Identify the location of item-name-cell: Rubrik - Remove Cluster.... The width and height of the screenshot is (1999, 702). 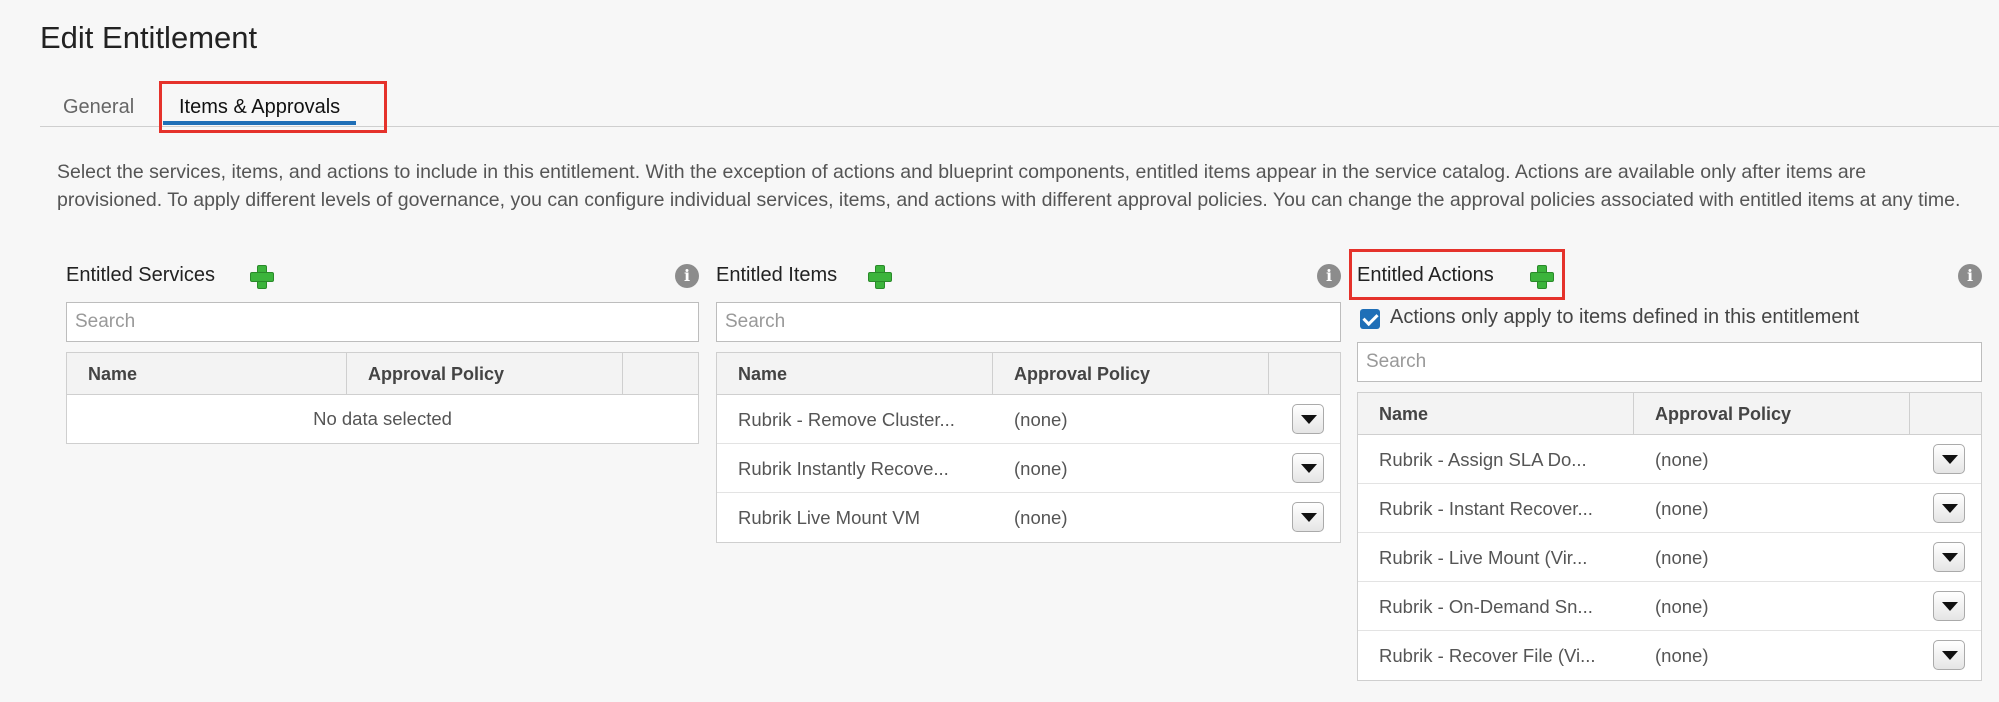
(846, 419).